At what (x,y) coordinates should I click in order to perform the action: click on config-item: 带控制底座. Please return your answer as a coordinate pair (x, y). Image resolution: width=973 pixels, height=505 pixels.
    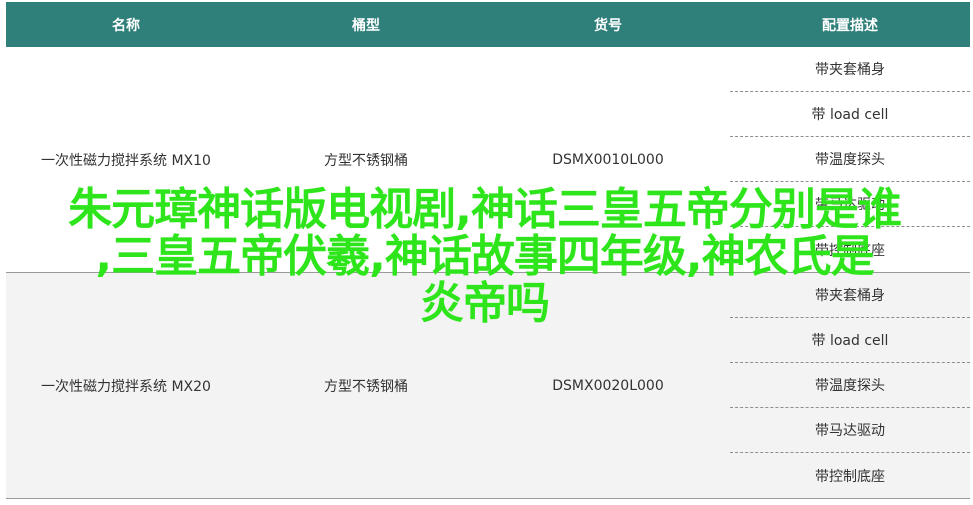
    Looking at the image, I should click on (850, 476).